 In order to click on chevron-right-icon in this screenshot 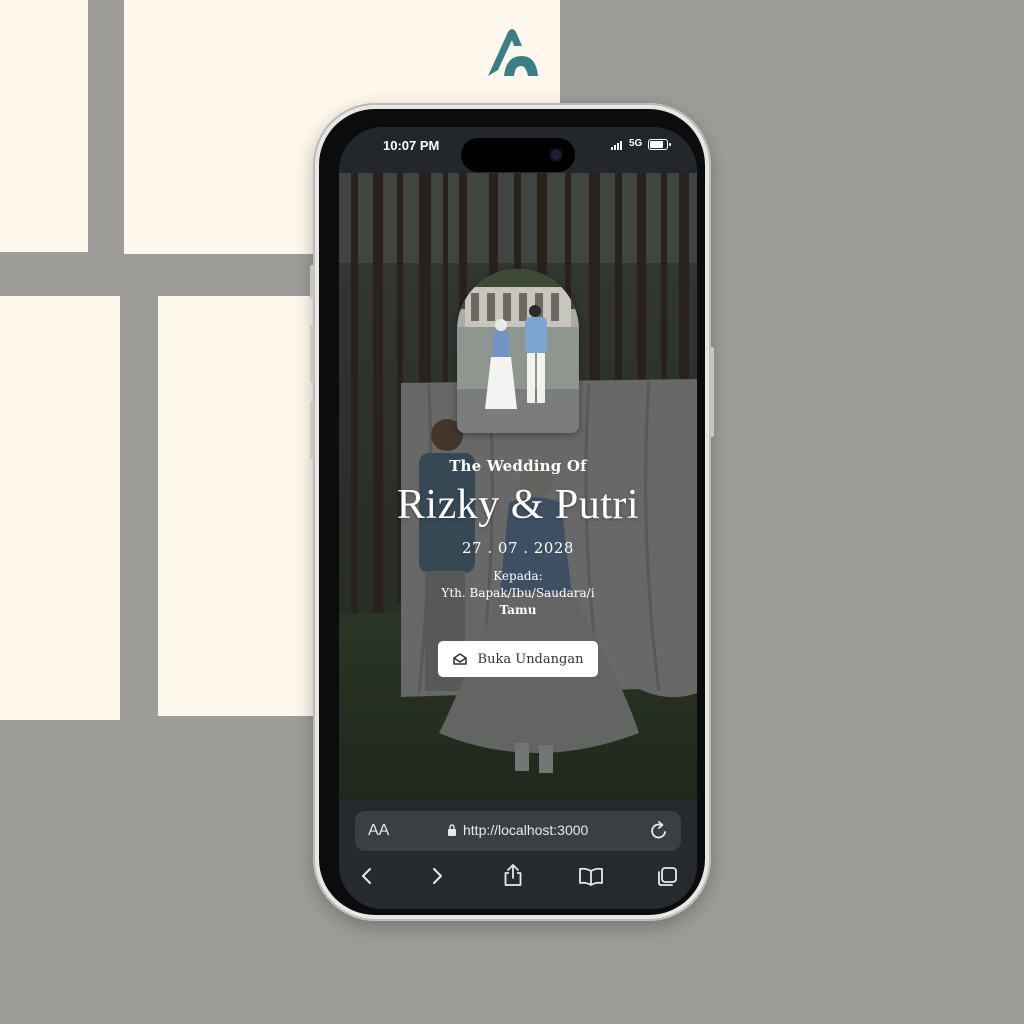, I will do `click(437, 876)`.